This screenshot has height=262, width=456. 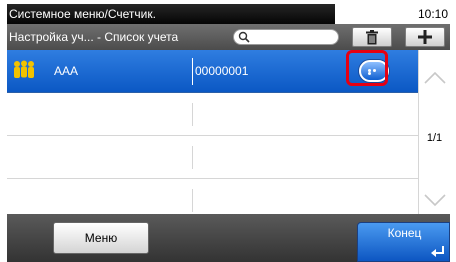 I want to click on page-title: Настройка уч... - Список учета, so click(x=94, y=37).